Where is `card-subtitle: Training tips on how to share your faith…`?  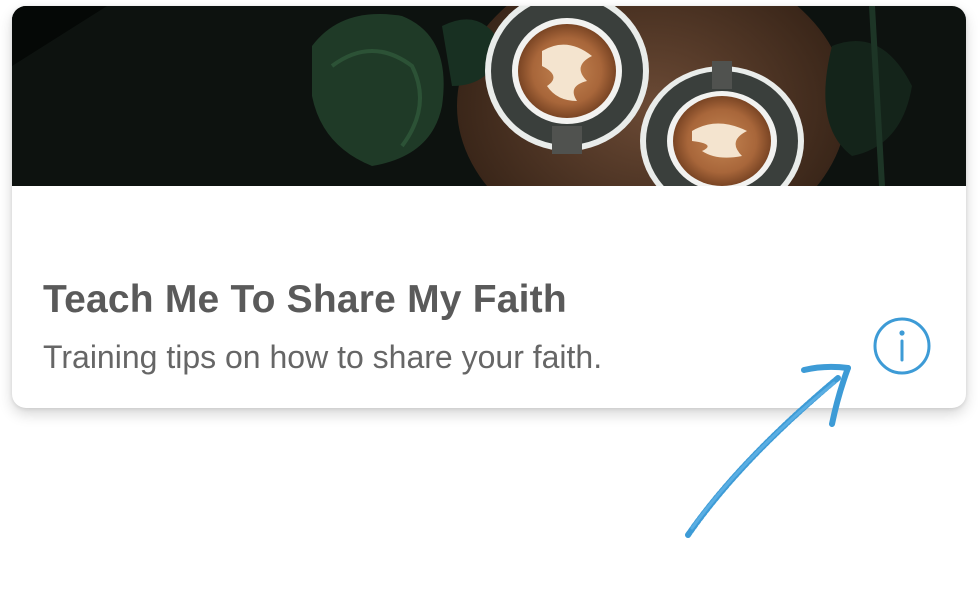 card-subtitle: Training tips on how to share your faith… is located at coordinates (323, 357).